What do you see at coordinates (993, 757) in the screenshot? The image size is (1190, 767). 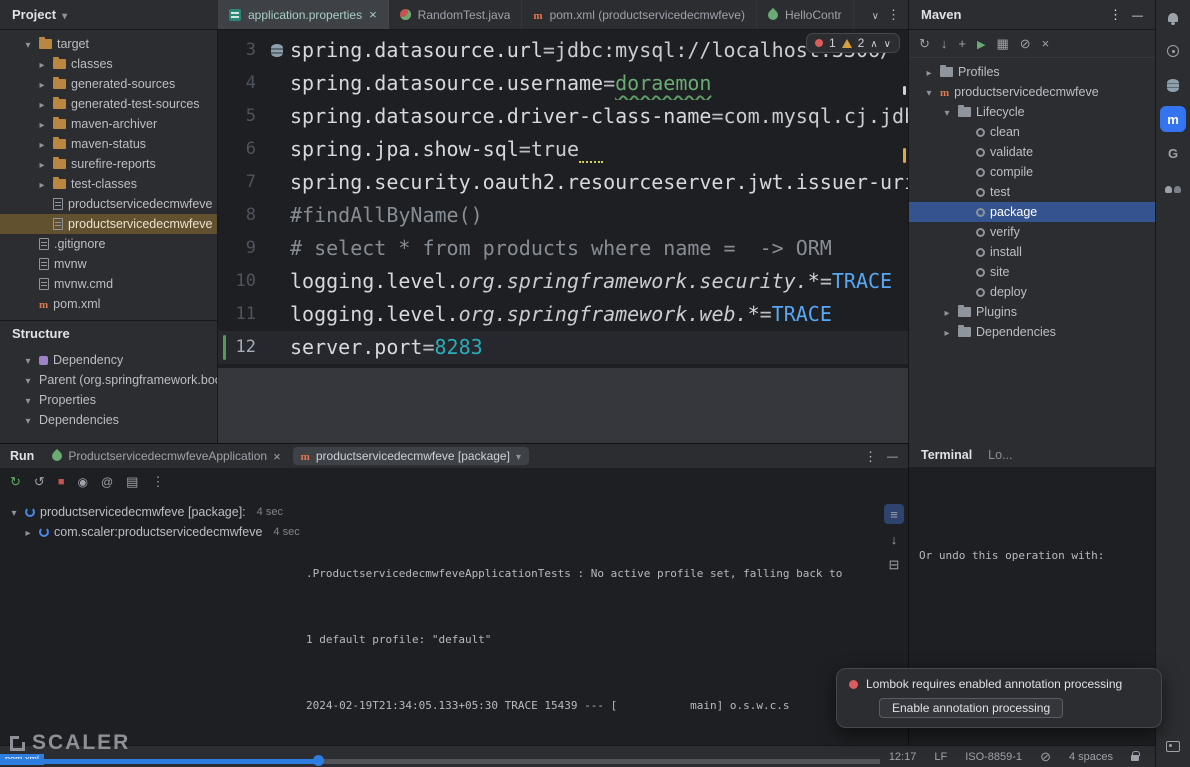 I see `file-encoding: ISO-8859-1` at bounding box center [993, 757].